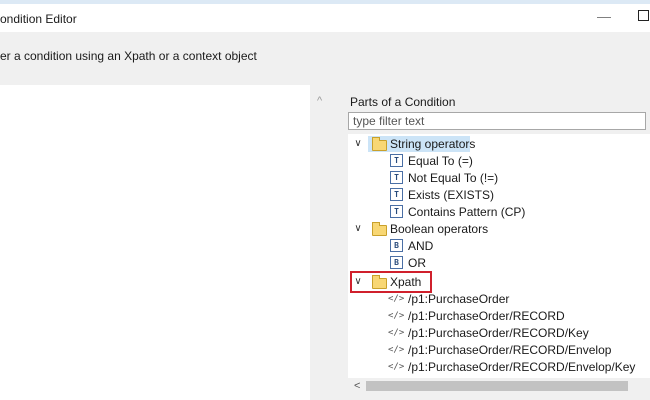 The height and width of the screenshot is (400, 650). Describe the element at coordinates (406, 282) in the screenshot. I see `tree-group-label: Xpath` at that location.